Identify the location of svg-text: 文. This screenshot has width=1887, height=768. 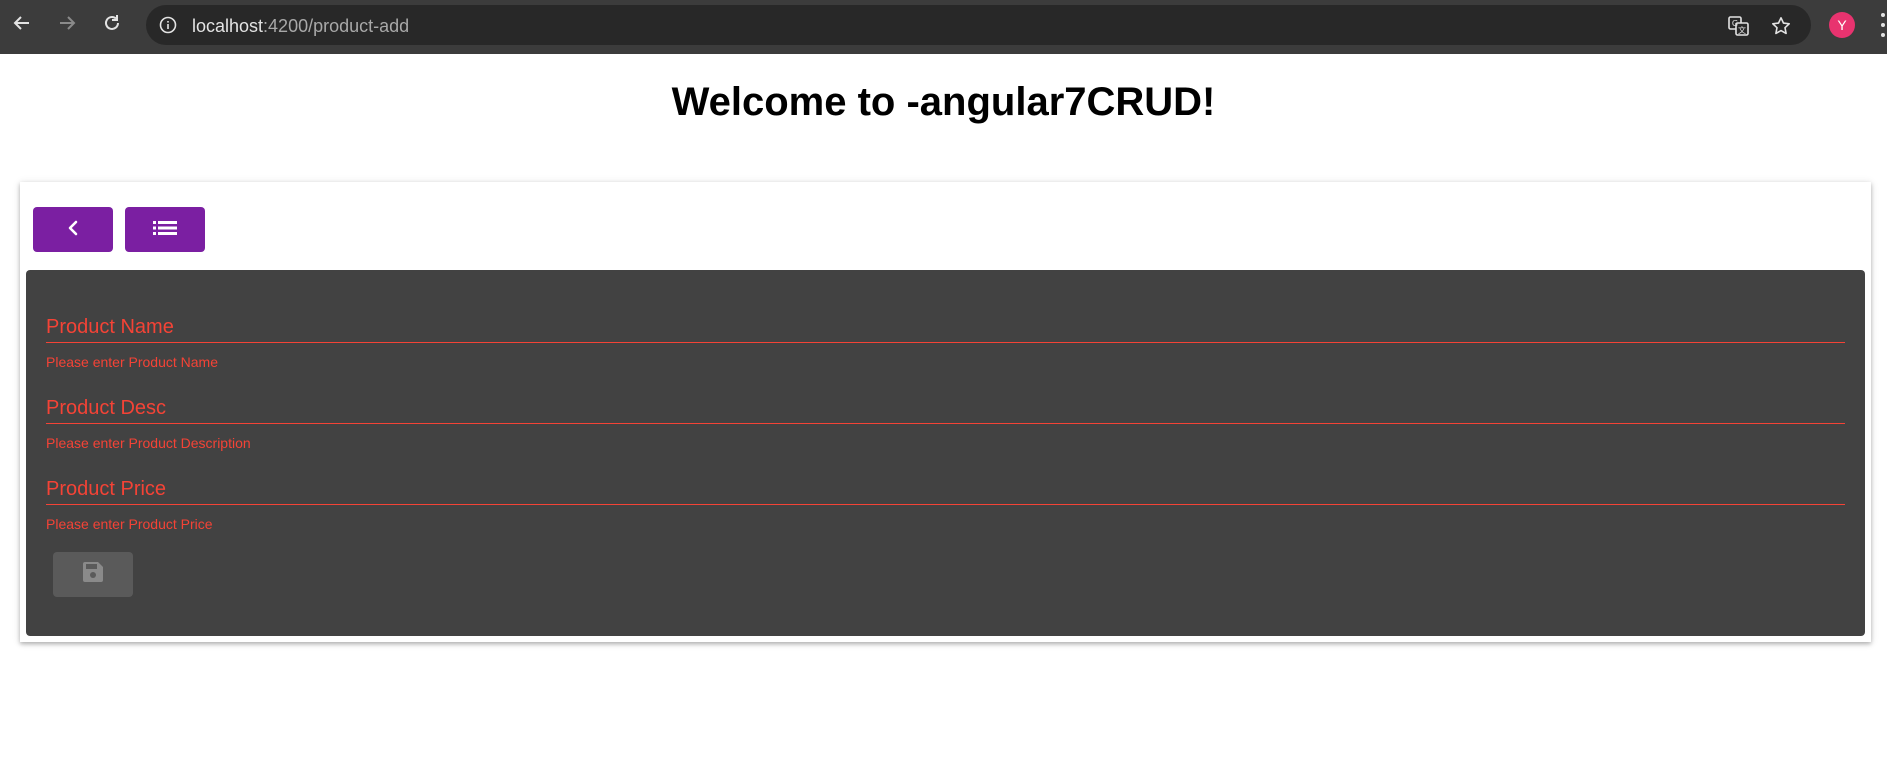
(1742, 30).